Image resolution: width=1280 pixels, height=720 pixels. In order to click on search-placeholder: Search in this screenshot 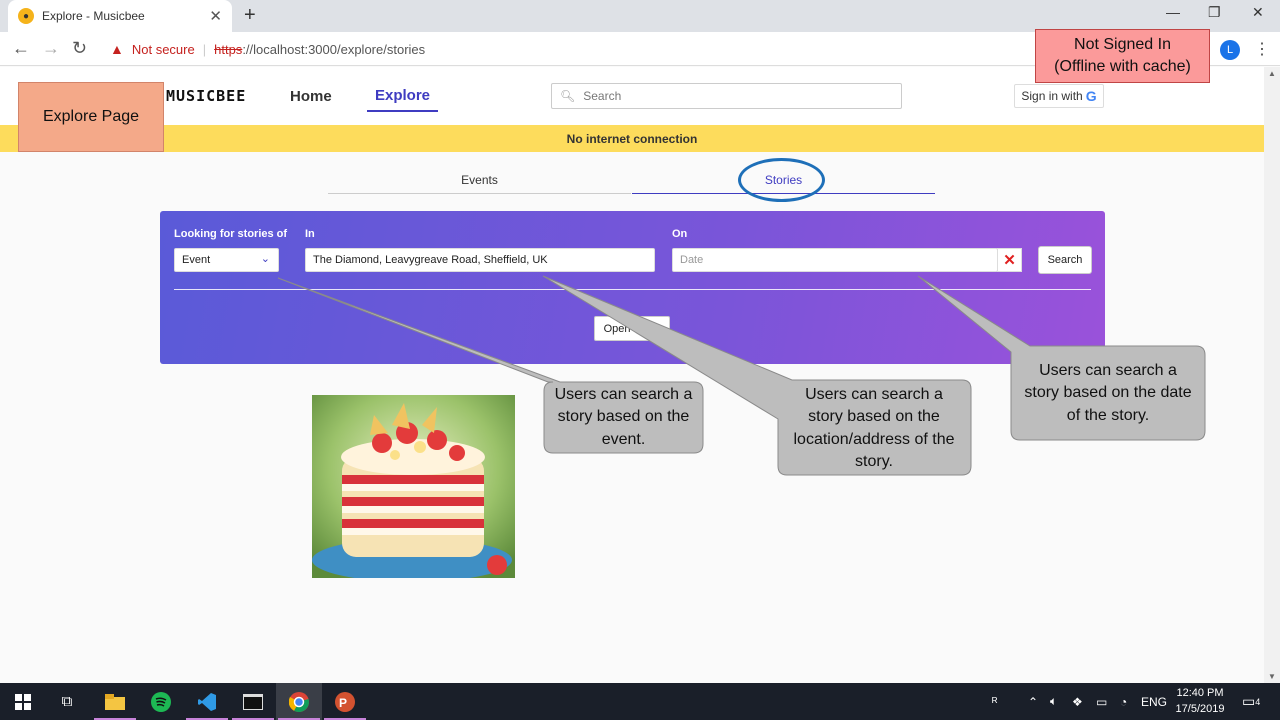, I will do `click(602, 96)`.